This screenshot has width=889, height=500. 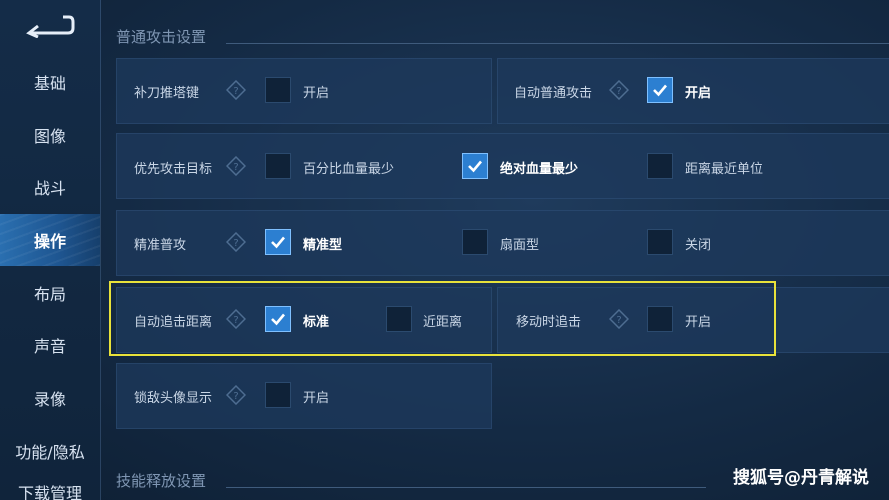 What do you see at coordinates (323, 245) in the screenshot?
I see `option-label: 精准型` at bounding box center [323, 245].